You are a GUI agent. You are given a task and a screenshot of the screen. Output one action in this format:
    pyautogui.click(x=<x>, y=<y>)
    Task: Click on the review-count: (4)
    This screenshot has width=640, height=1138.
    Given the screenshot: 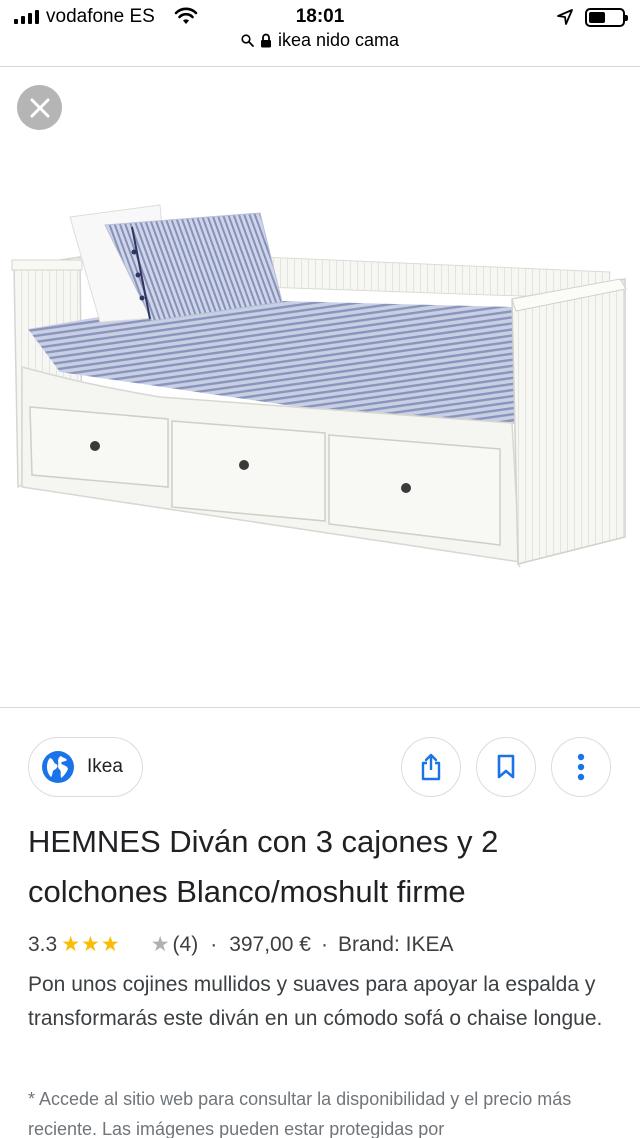 What is the action you would take?
    pyautogui.click(x=185, y=944)
    